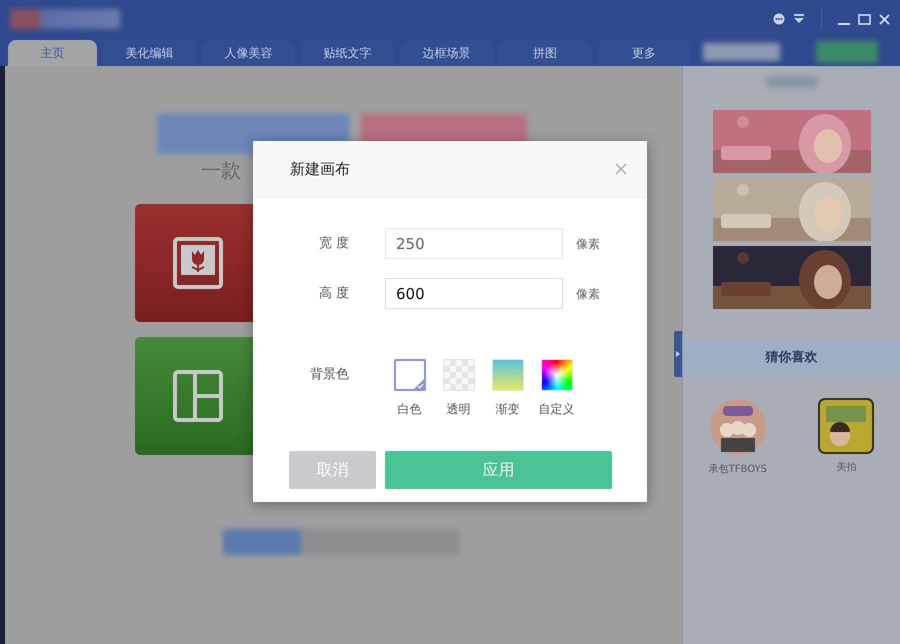 Image resolution: width=900 pixels, height=644 pixels. I want to click on tab: 美化编辑, so click(149, 53).